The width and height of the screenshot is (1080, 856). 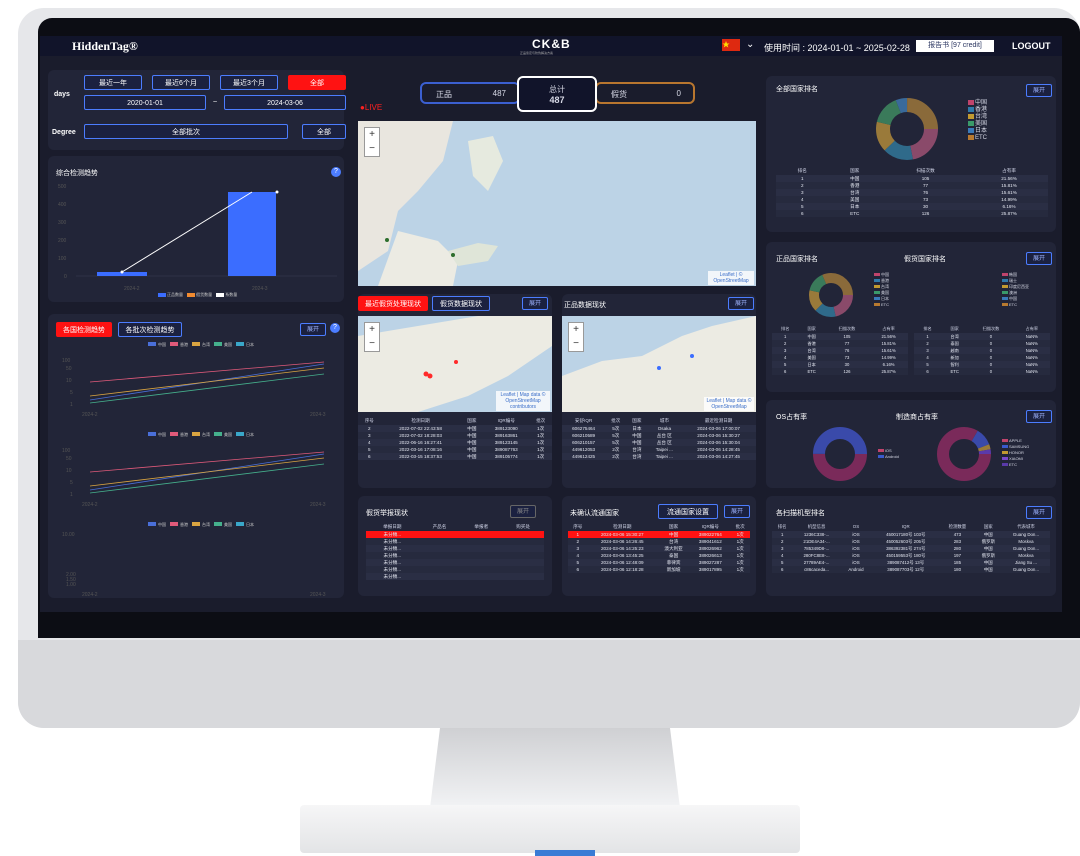 What do you see at coordinates (313, 329) in the screenshot?
I see `country-trend-open-button: 展开` at bounding box center [313, 329].